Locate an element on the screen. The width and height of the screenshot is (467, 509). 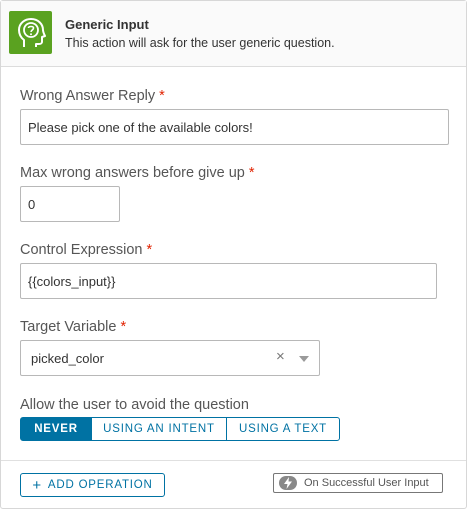
trigger-label: On Successful User Input is located at coordinates (366, 483).